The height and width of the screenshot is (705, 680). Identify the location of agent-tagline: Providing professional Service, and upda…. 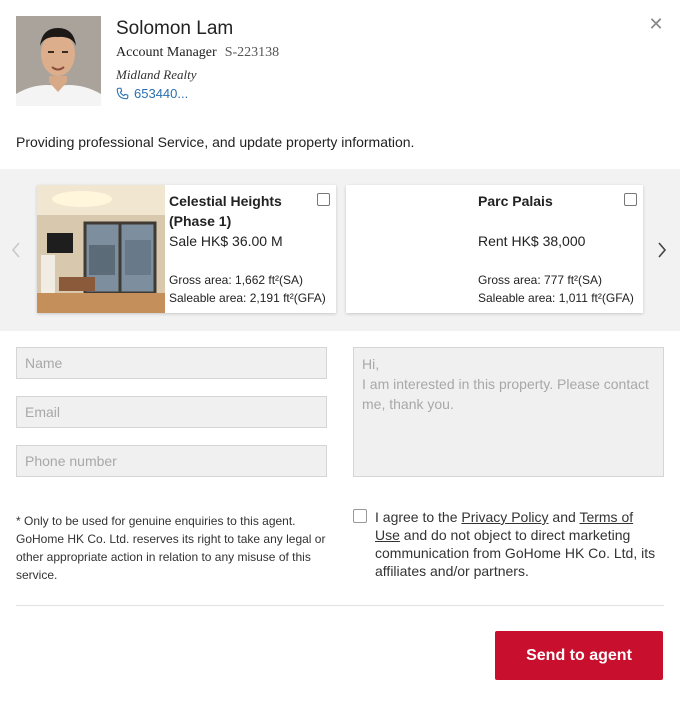
(215, 142).